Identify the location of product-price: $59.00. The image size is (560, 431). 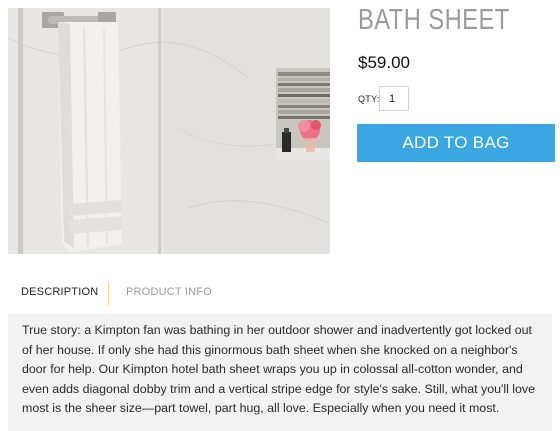
(384, 62).